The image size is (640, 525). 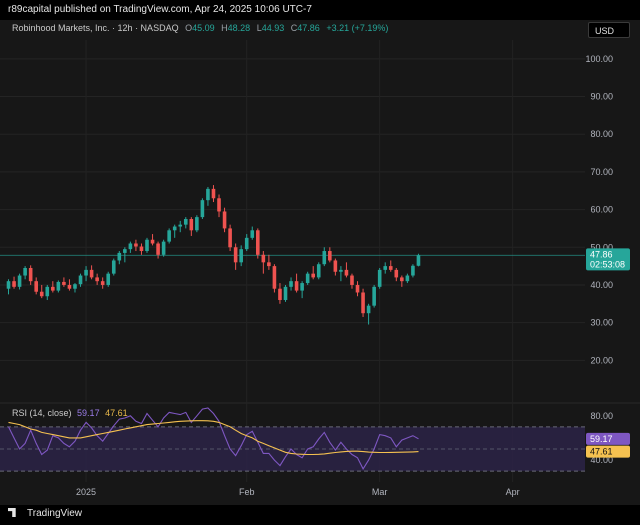 I want to click on tradingview-logo-icon, so click(x=12, y=512).